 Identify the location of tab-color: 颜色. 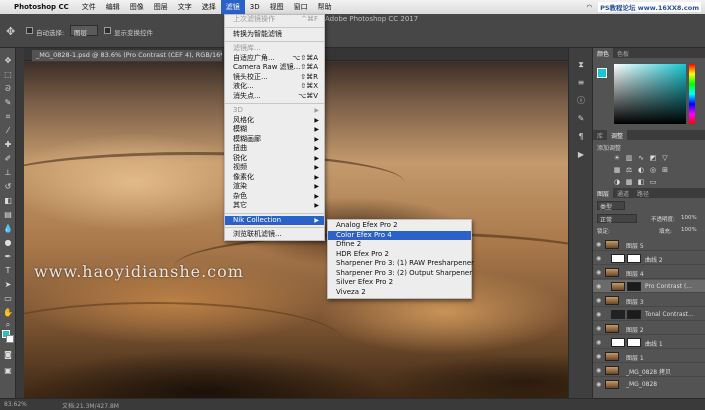
(603, 53).